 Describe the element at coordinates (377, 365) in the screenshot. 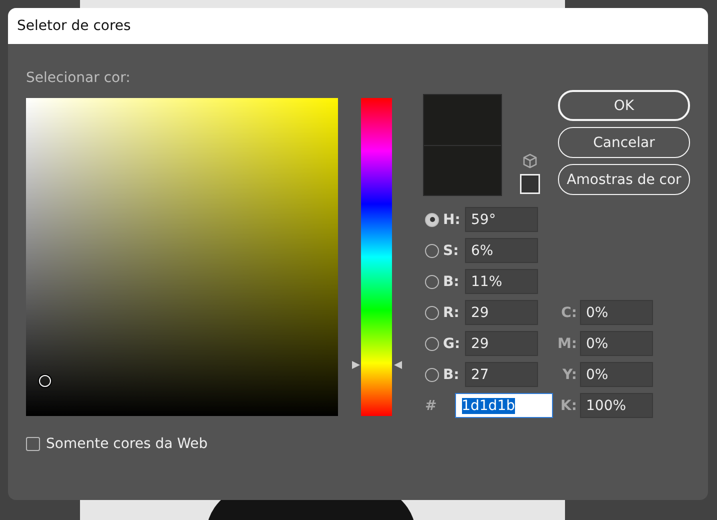

I see `hue-slider-handle` at that location.